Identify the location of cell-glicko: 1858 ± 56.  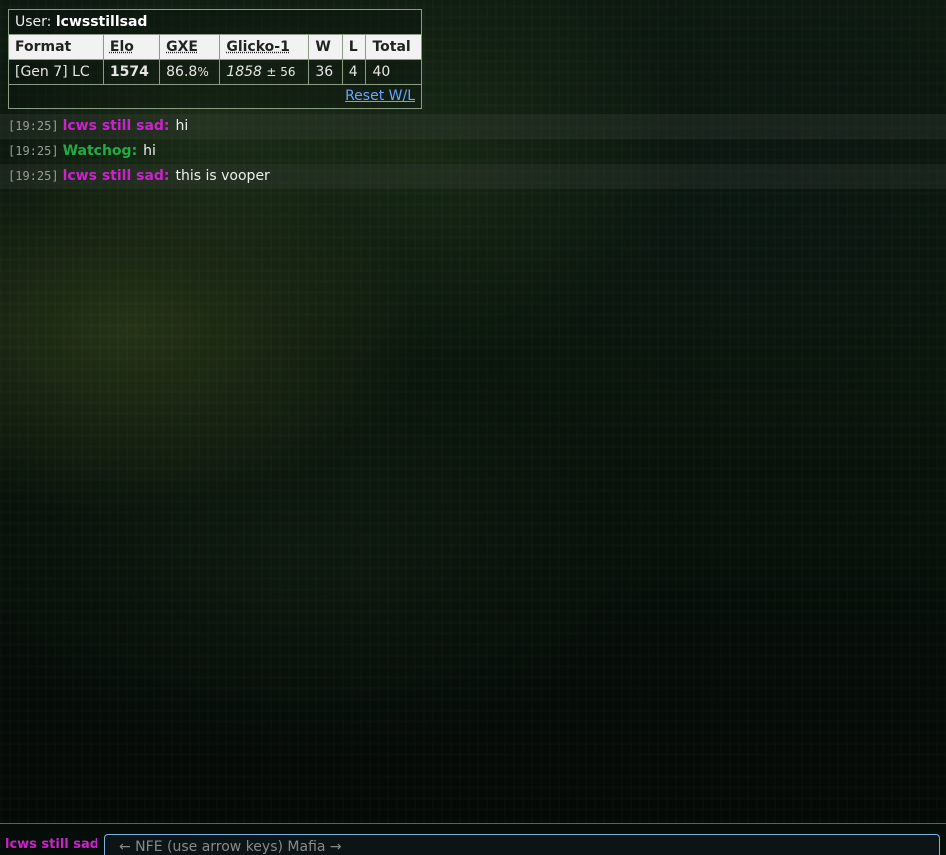
(264, 72).